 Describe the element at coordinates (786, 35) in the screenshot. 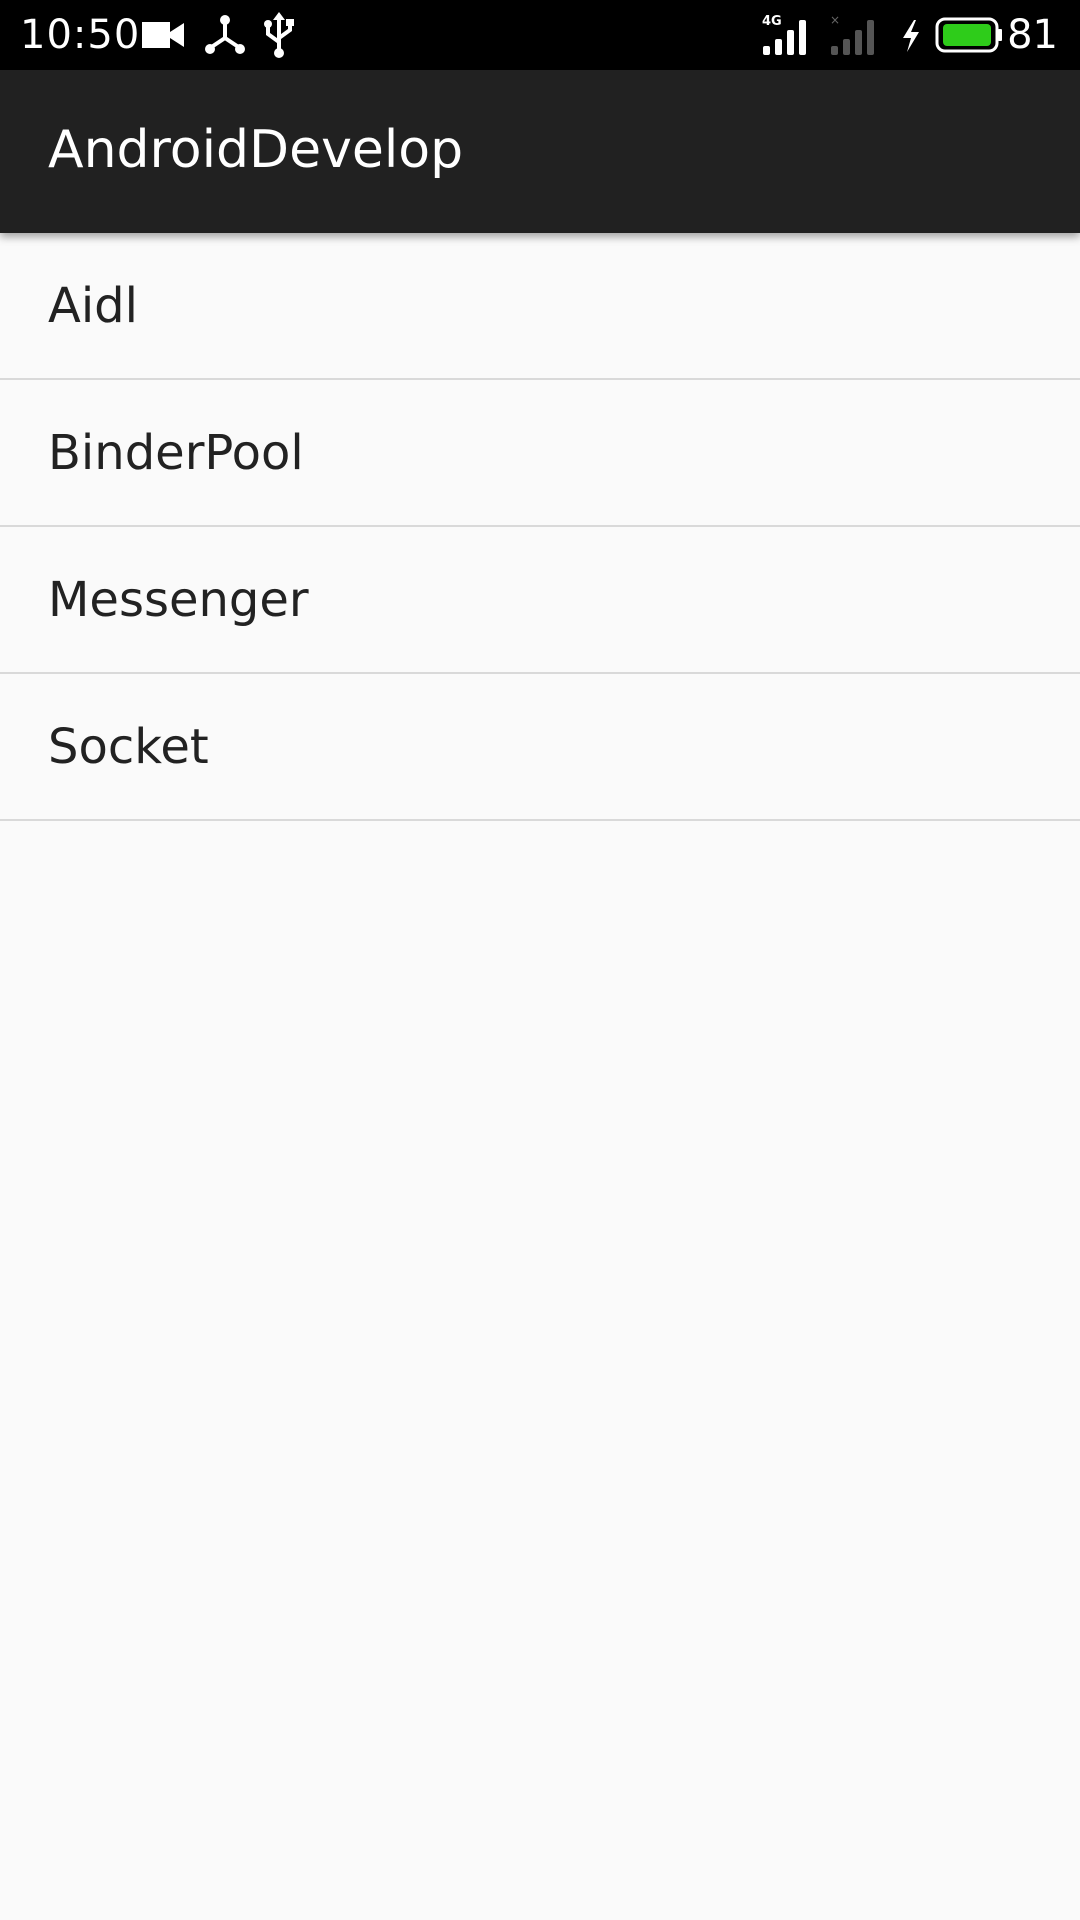

I see `signal-4g-icon: 4G` at that location.